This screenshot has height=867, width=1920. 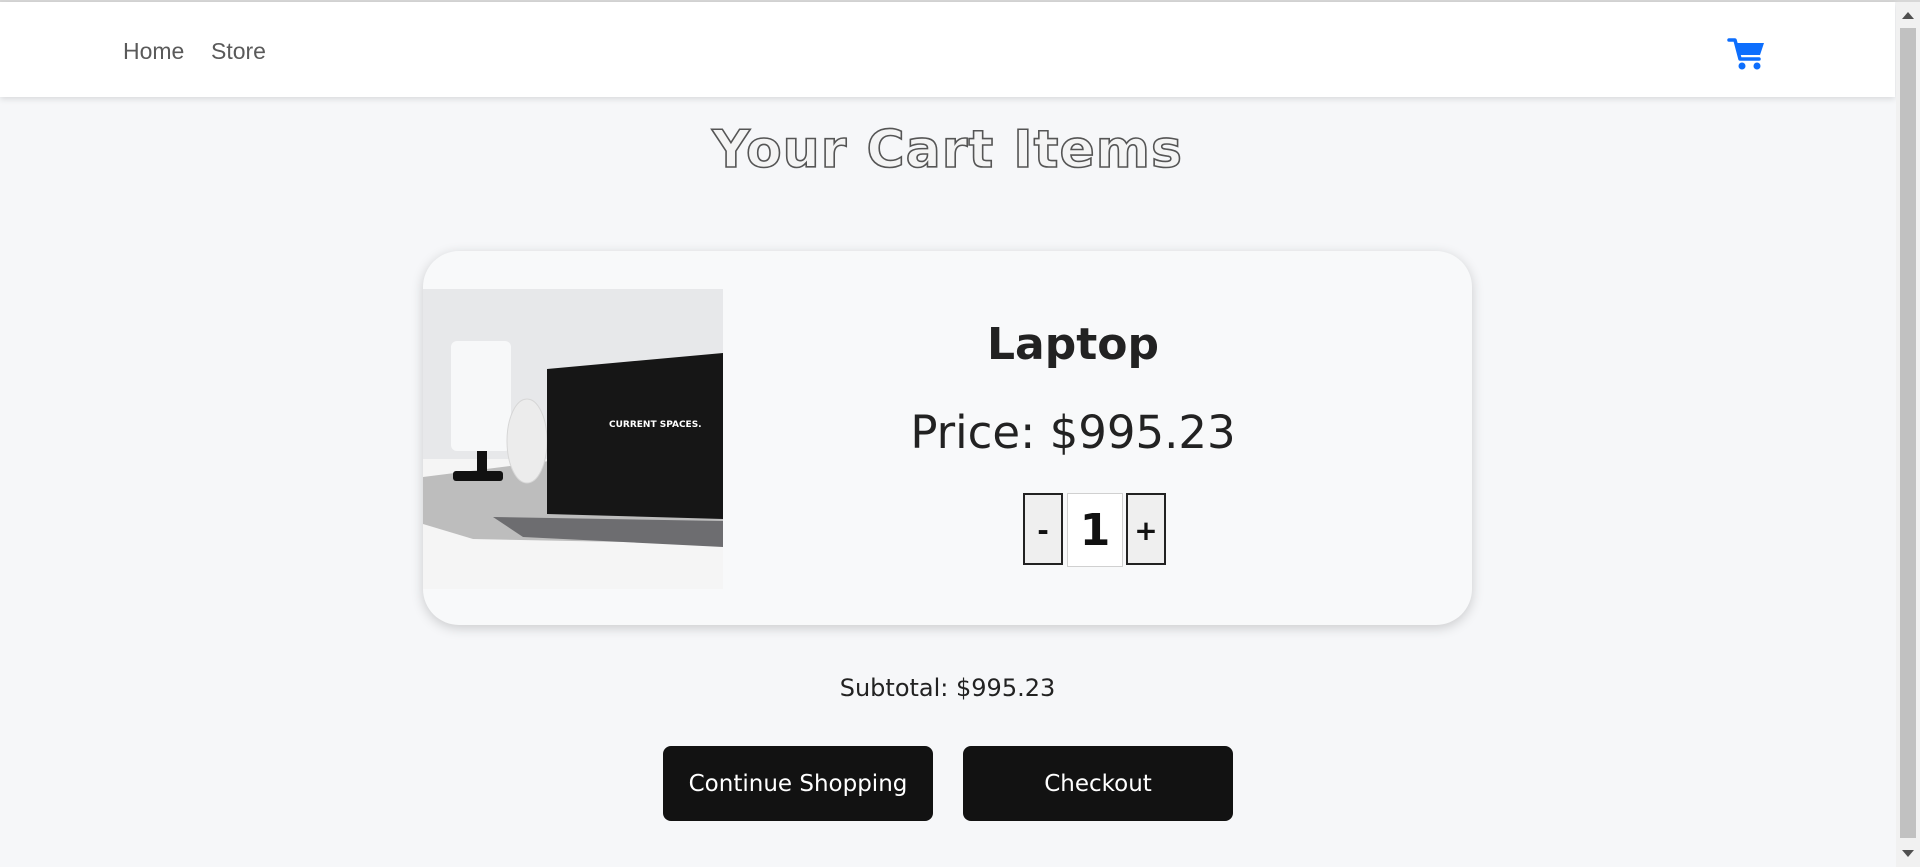 I want to click on continue-shopping-button: Continue Shopping, so click(x=798, y=783).